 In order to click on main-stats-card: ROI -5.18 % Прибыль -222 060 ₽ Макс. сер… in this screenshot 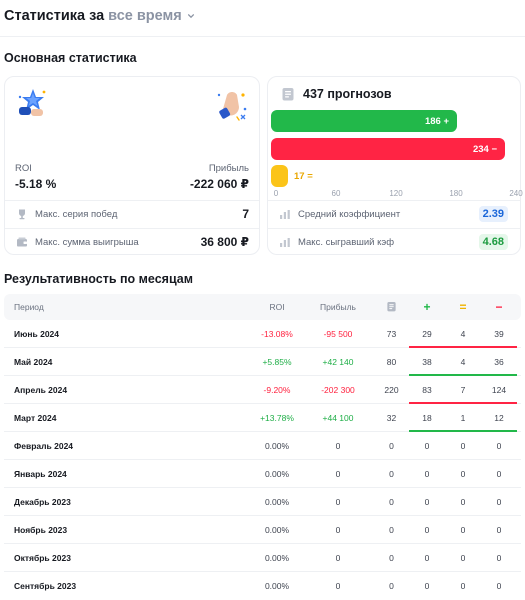, I will do `click(132, 165)`.